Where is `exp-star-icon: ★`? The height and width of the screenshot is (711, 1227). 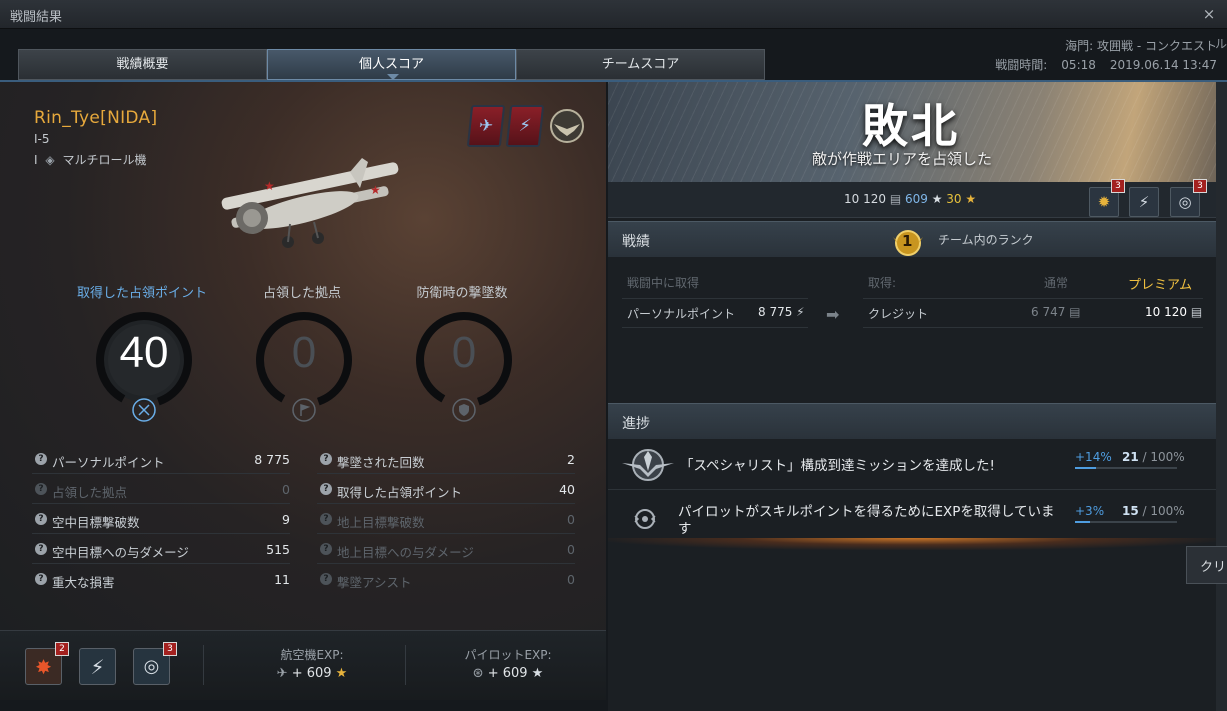 exp-star-icon: ★ is located at coordinates (937, 199).